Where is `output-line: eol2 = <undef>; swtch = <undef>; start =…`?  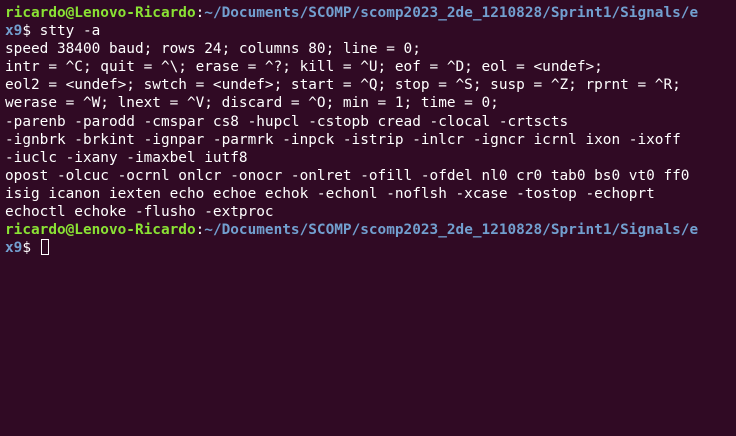 output-line: eol2 = <undef>; swtch = <undef>; start =… is located at coordinates (343, 85).